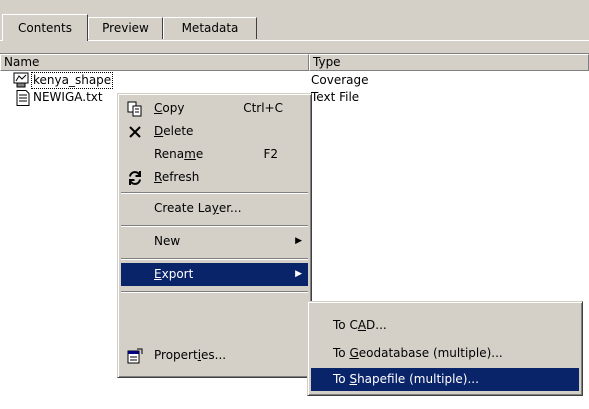 The image size is (589, 409). What do you see at coordinates (179, 154) in the screenshot?
I see `menu-item-rename-label: Rename` at bounding box center [179, 154].